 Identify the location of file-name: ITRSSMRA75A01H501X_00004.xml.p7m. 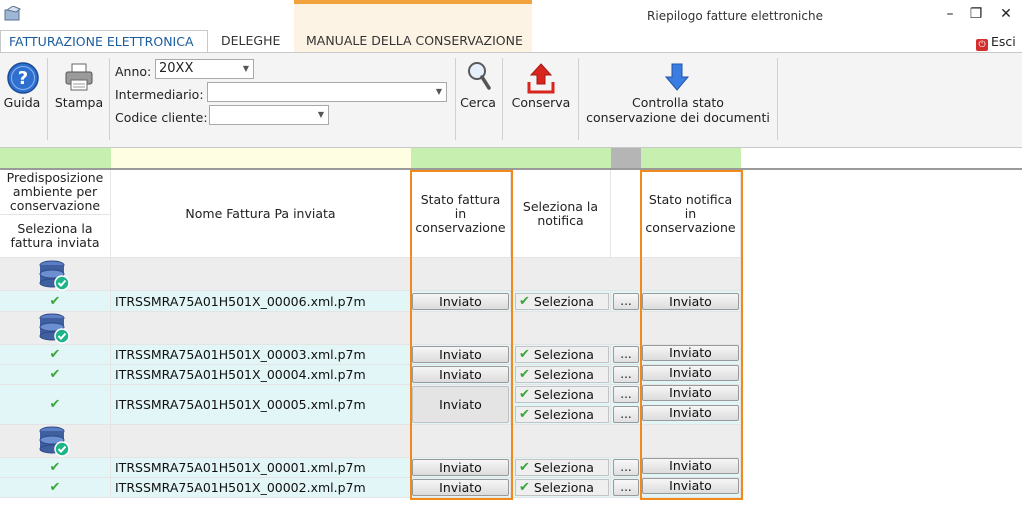
(261, 375).